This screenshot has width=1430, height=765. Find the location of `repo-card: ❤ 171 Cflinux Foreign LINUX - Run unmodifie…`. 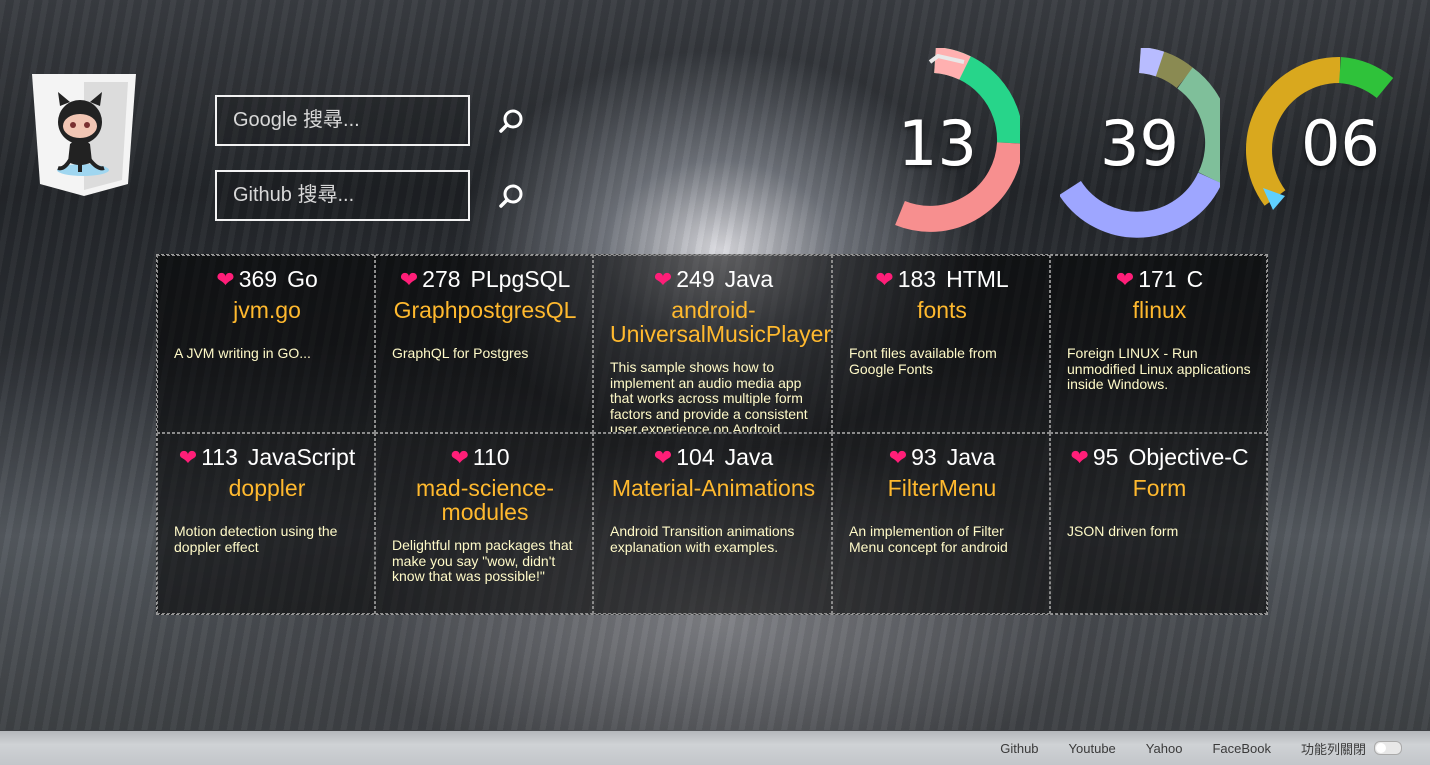

repo-card: ❤ 171 Cflinux Foreign LINUX - Run unmodifie… is located at coordinates (1158, 344).